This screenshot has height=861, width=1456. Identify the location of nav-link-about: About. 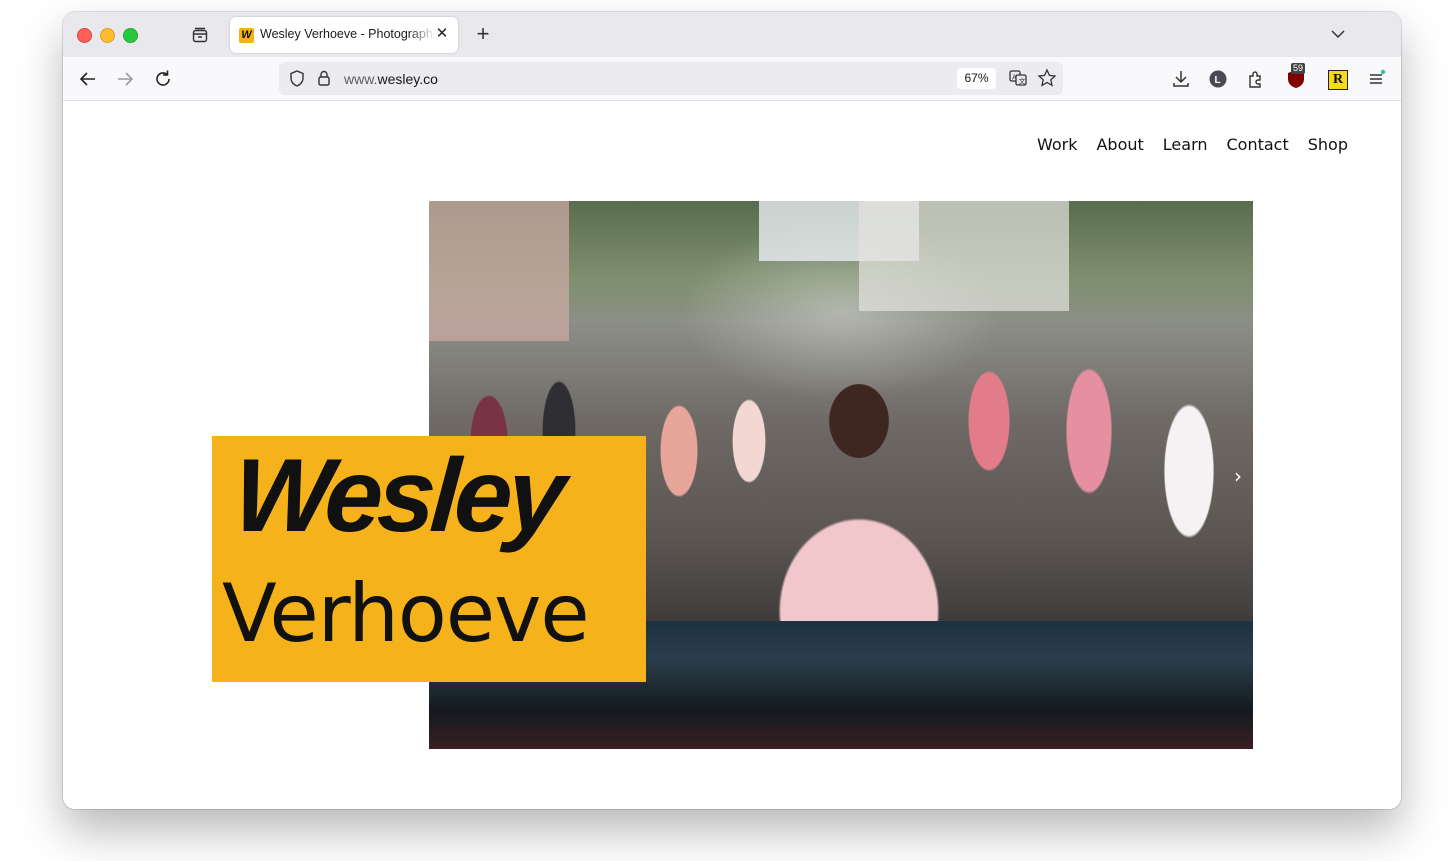
(1119, 144).